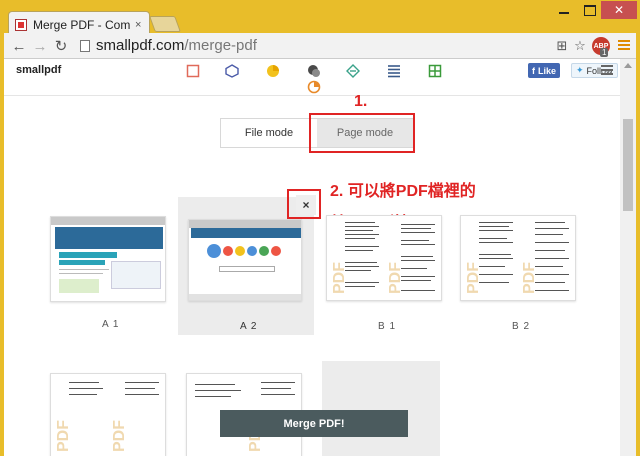  I want to click on adblock-count: 1, so click(604, 52).